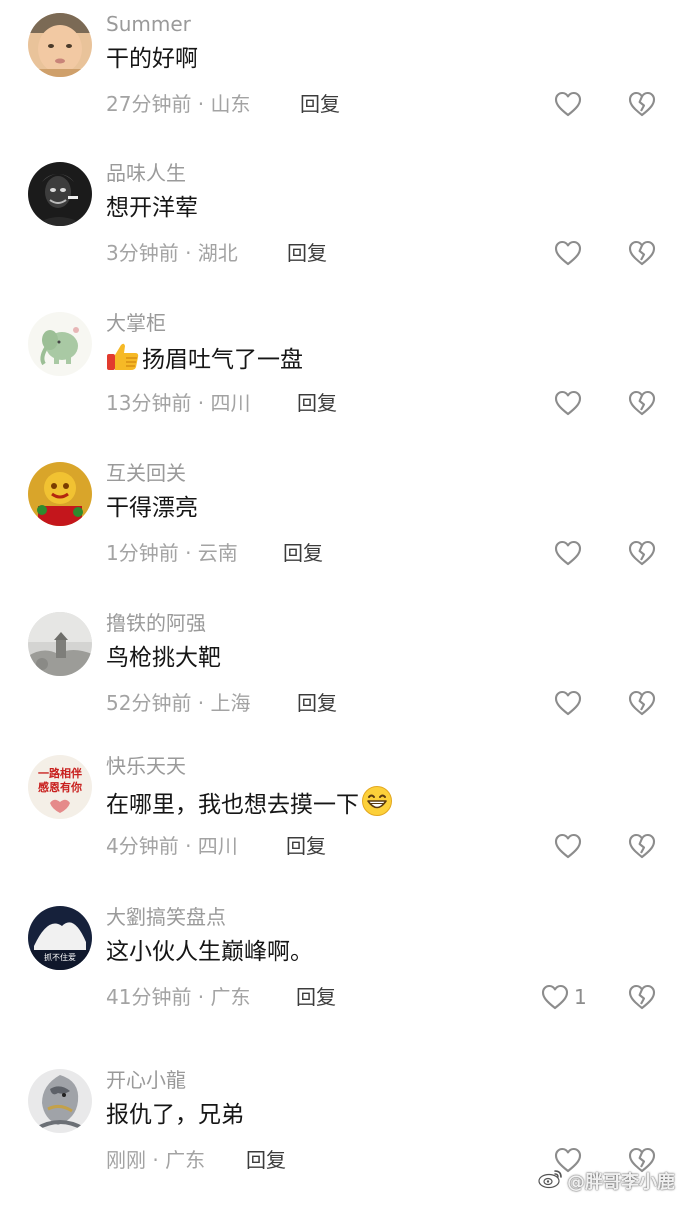  Describe the element at coordinates (178, 104) in the screenshot. I see `time-location: 27分钟前 · 山东` at that location.